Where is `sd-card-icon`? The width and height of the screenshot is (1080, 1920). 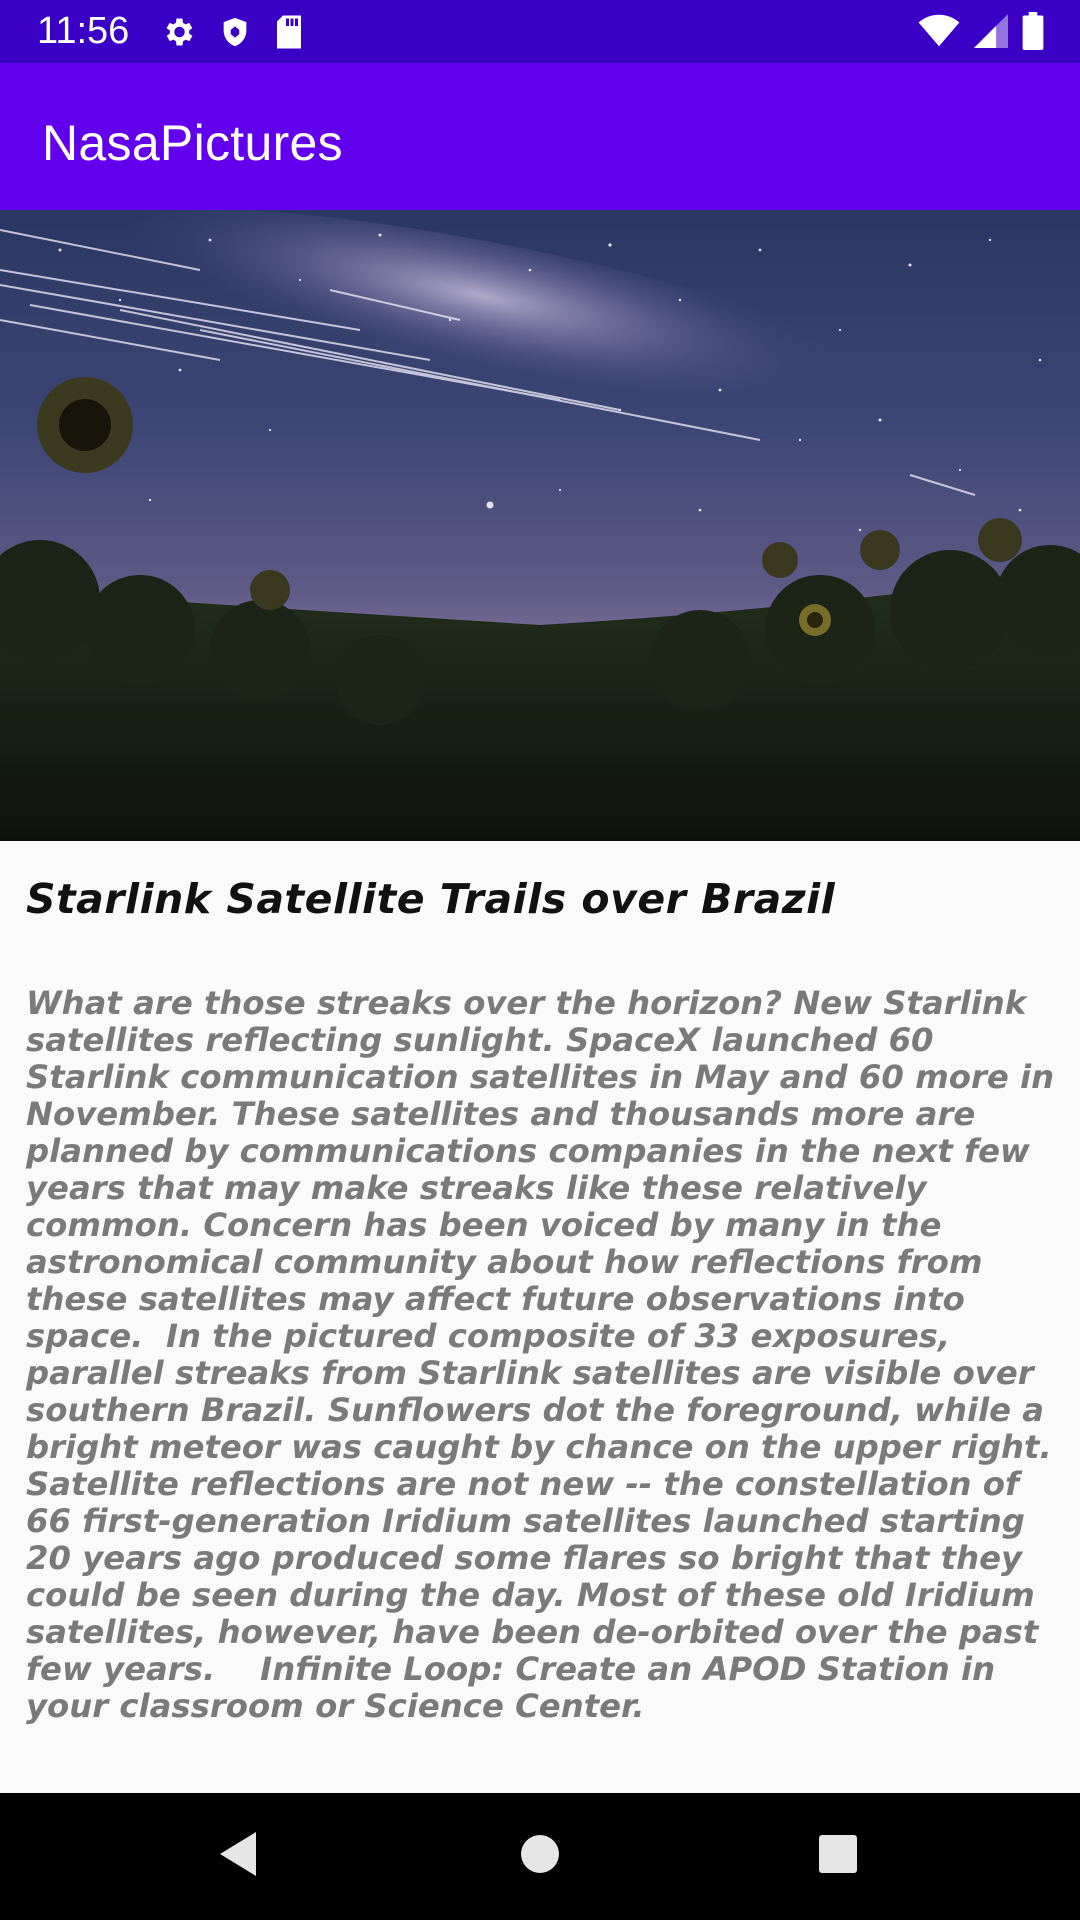 sd-card-icon is located at coordinates (289, 32).